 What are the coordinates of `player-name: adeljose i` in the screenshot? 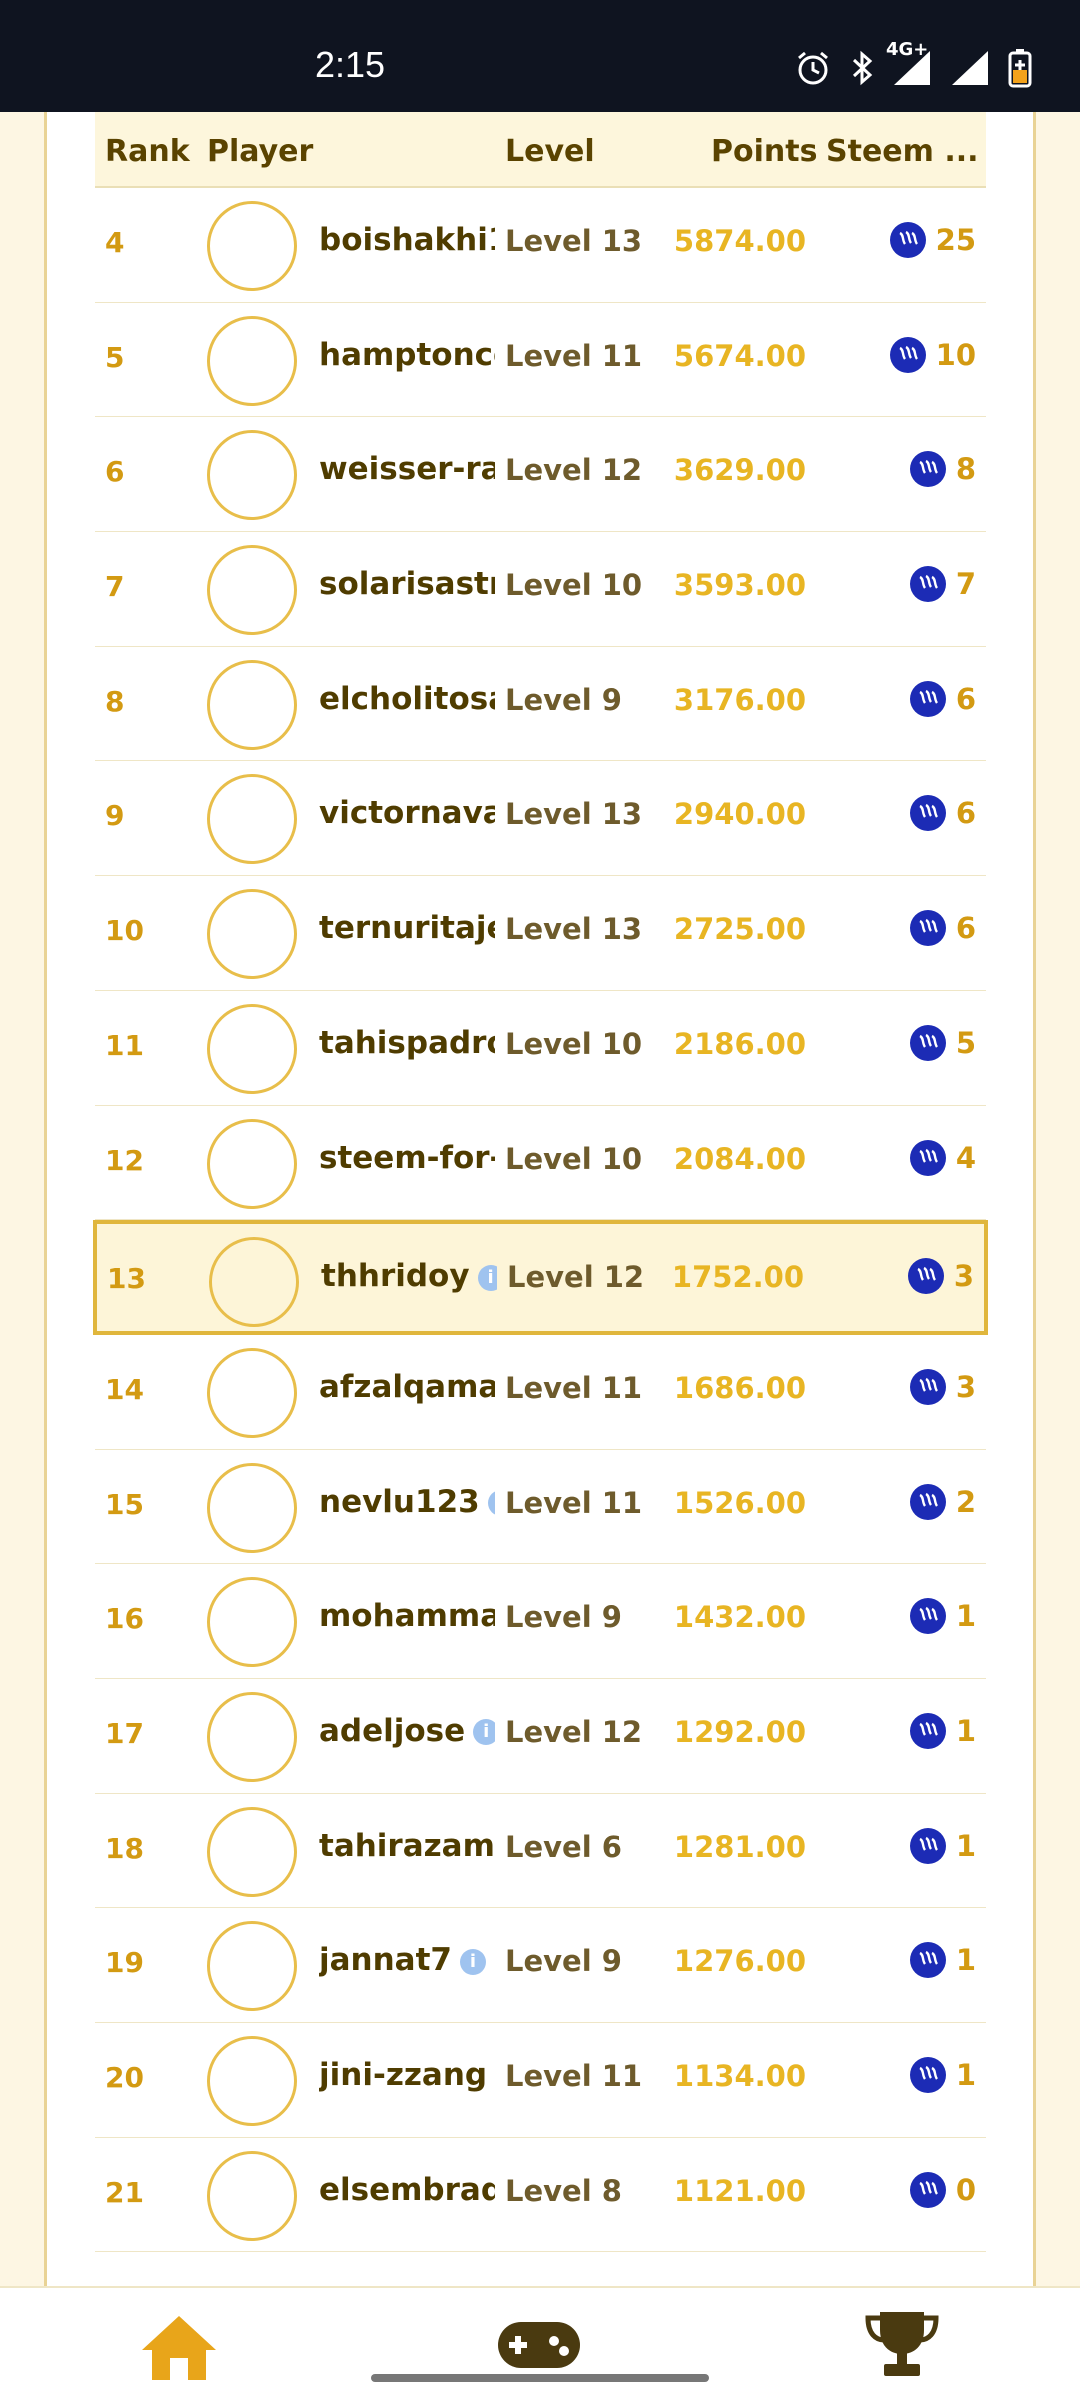 It's located at (407, 1731).